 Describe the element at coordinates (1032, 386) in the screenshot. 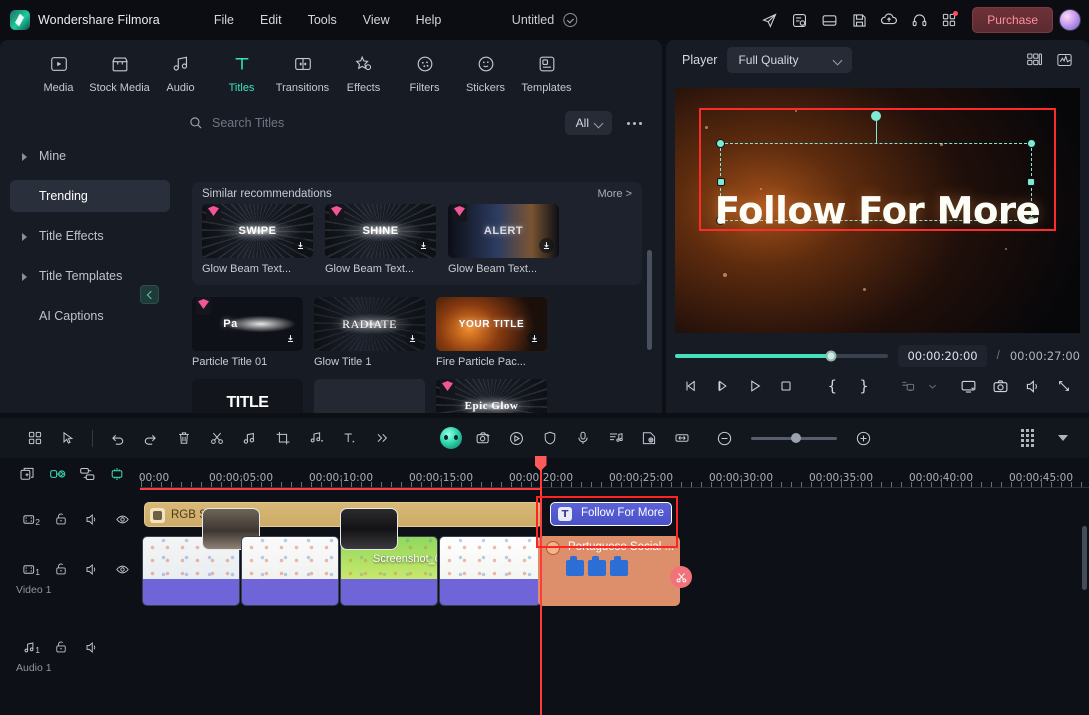

I see `volume-button` at that location.